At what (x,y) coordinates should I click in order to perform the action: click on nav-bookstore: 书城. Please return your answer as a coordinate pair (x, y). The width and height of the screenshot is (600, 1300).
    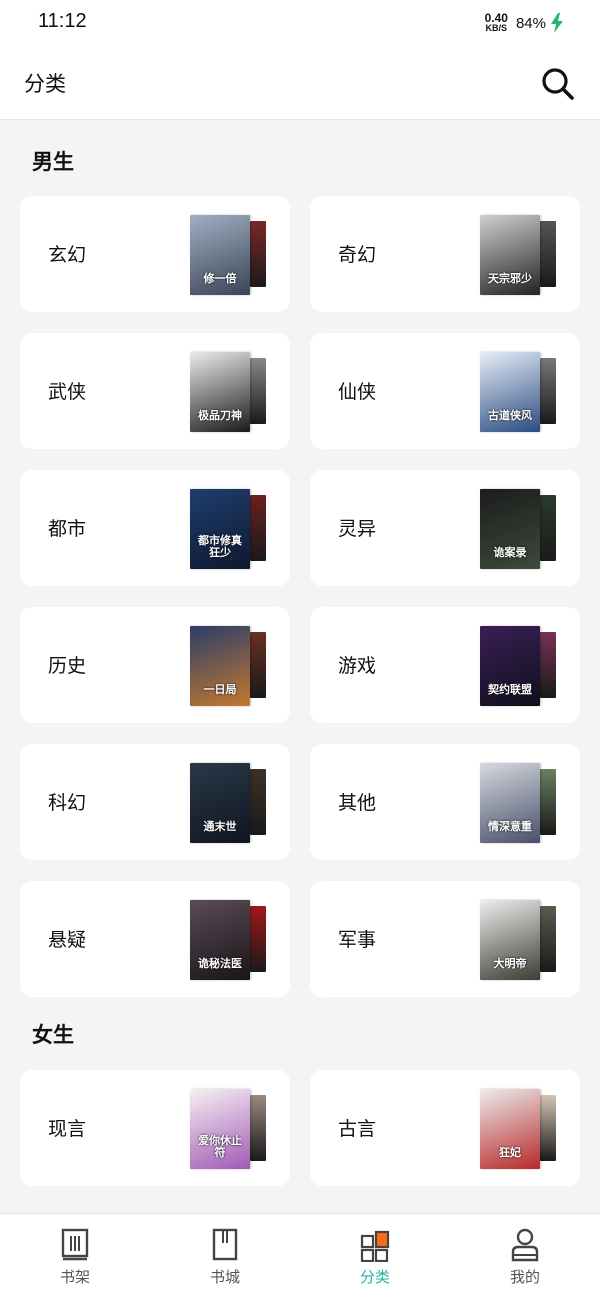
    Looking at the image, I should click on (225, 1257).